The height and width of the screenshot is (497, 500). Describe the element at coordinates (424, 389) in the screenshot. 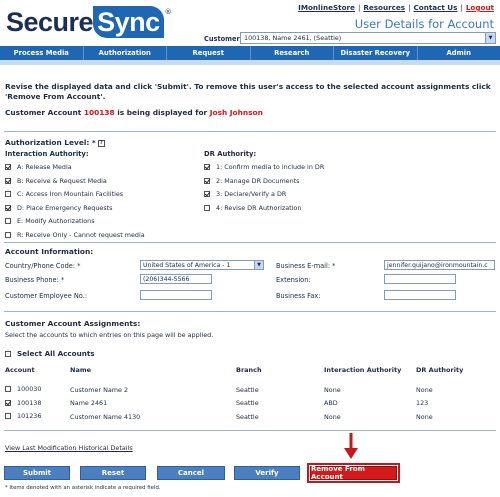

I see `row-dr: None` at that location.